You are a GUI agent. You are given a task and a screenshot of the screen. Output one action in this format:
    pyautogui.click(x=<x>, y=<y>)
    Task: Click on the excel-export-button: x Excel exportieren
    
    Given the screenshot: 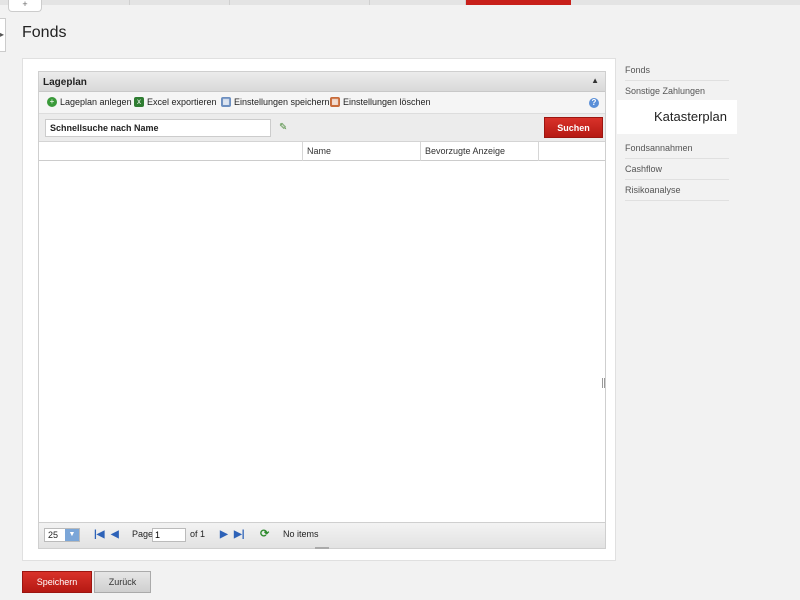 What is the action you would take?
    pyautogui.click(x=175, y=102)
    